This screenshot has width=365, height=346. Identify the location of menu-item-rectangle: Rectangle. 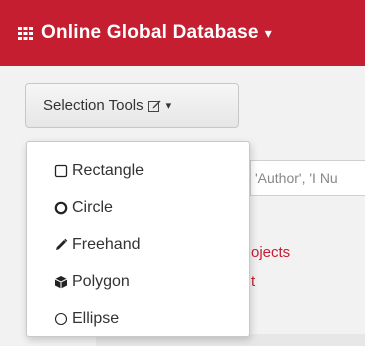
(138, 170).